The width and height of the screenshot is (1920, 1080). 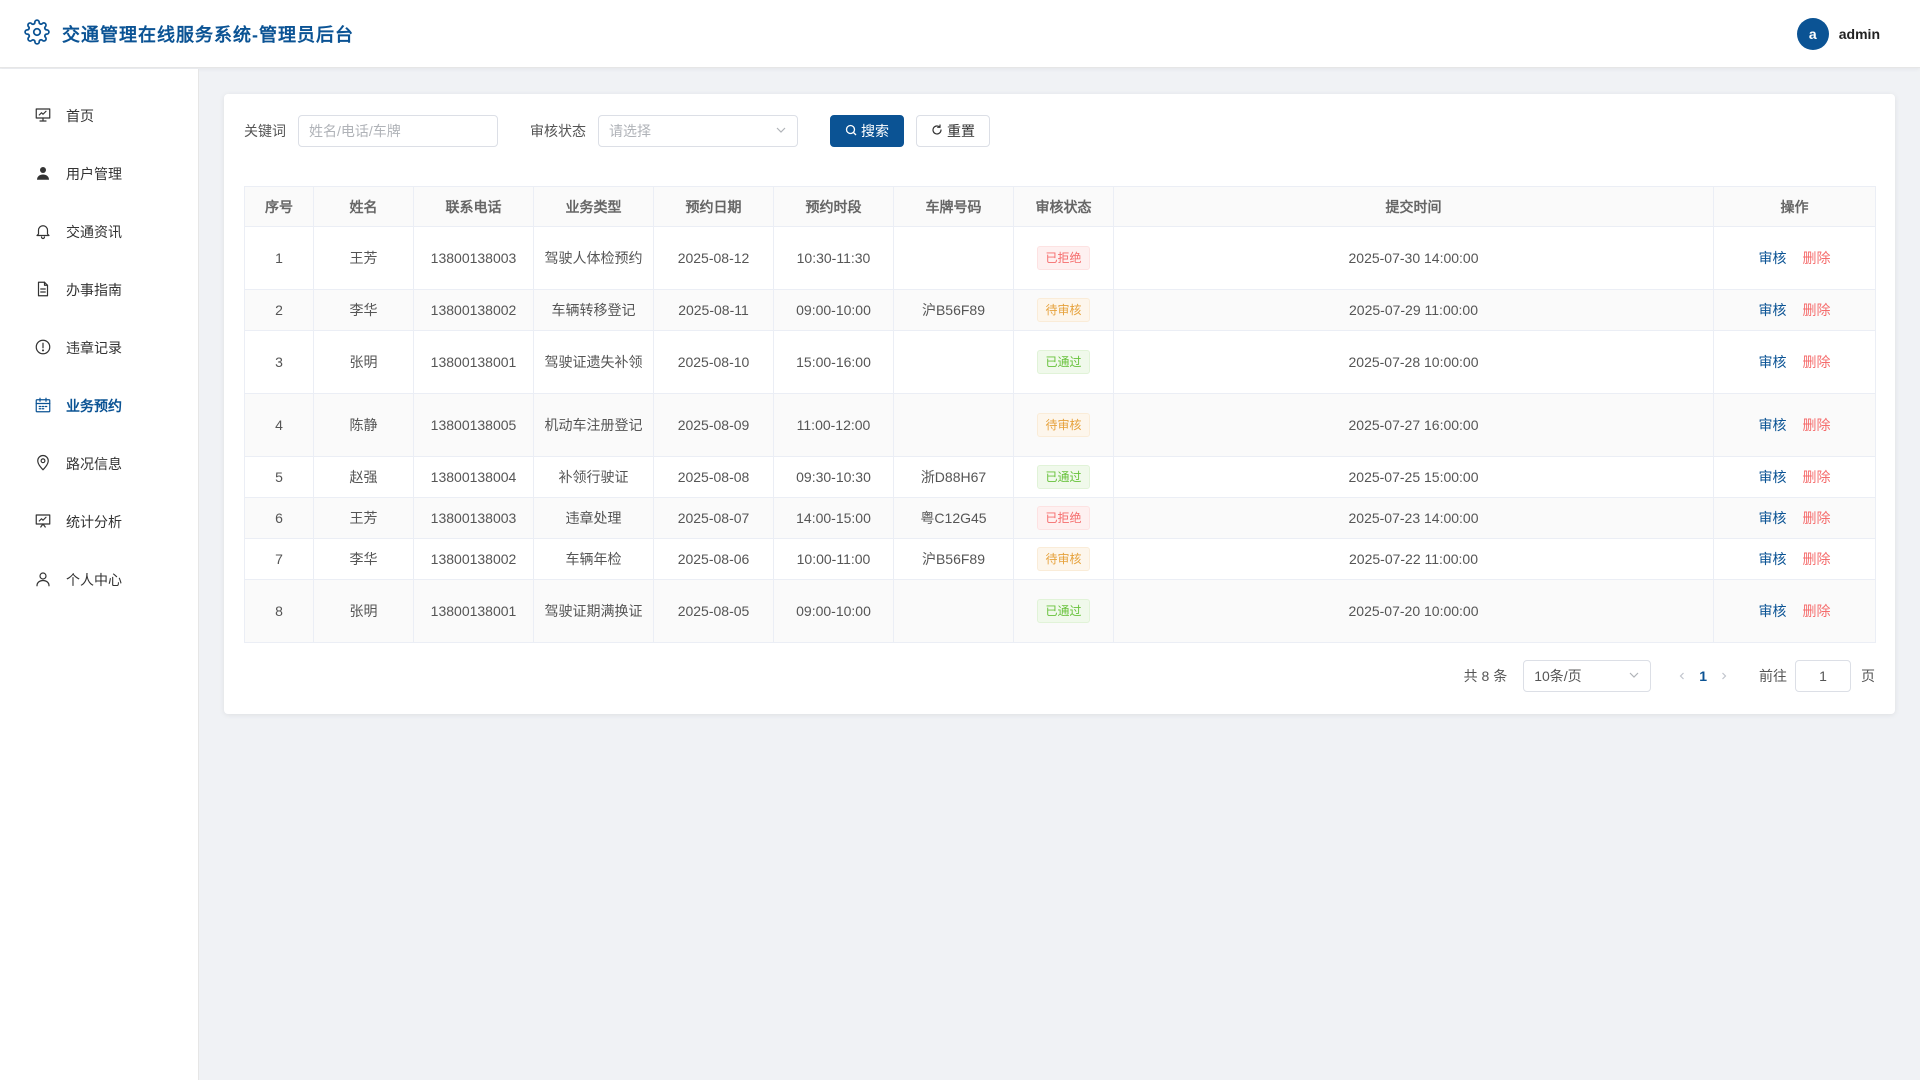 I want to click on sidebar-item-home: 首页, so click(x=99, y=116).